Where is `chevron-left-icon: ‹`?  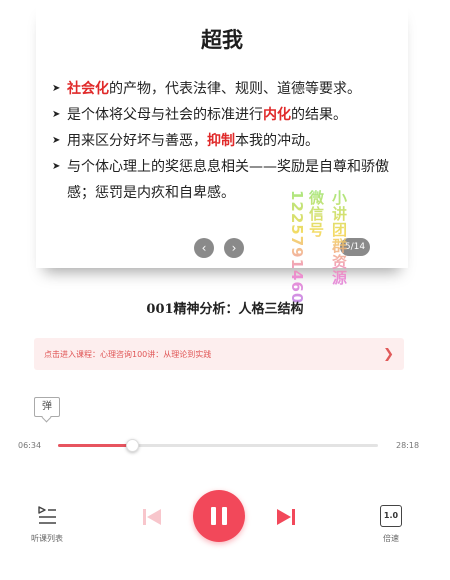 chevron-left-icon: ‹ is located at coordinates (204, 248).